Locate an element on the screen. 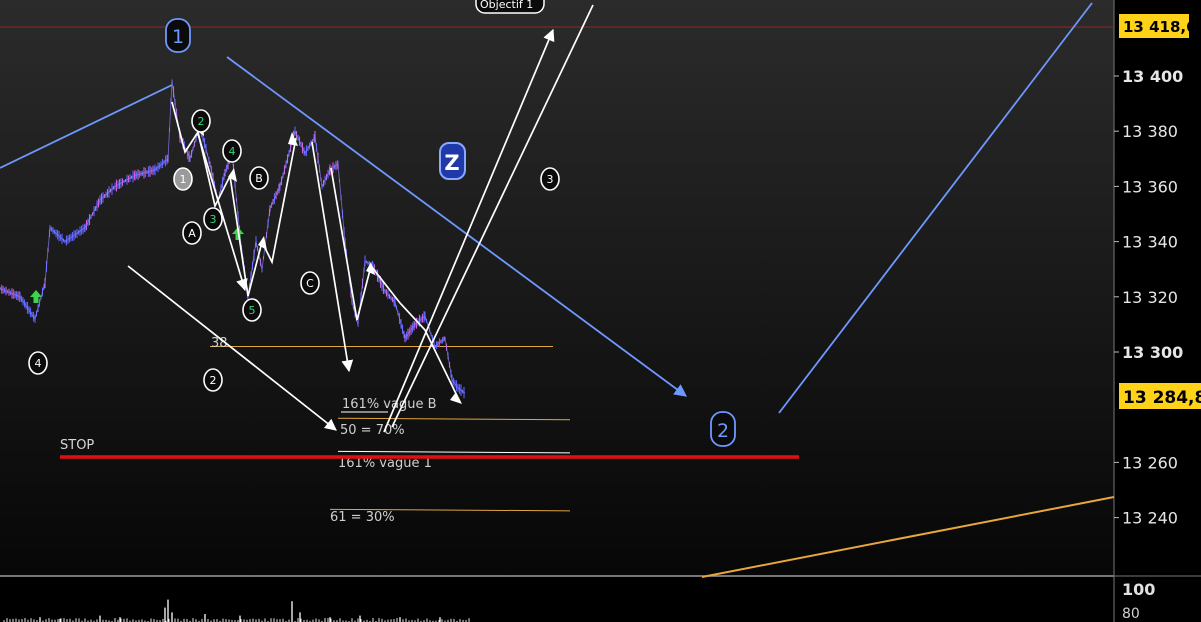  price-tag-last-label: 13 284,8 is located at coordinates (1162, 398).